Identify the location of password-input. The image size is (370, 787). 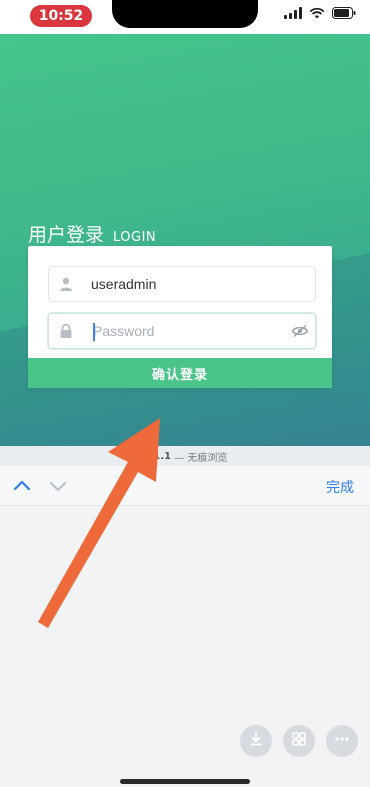
(184, 331).